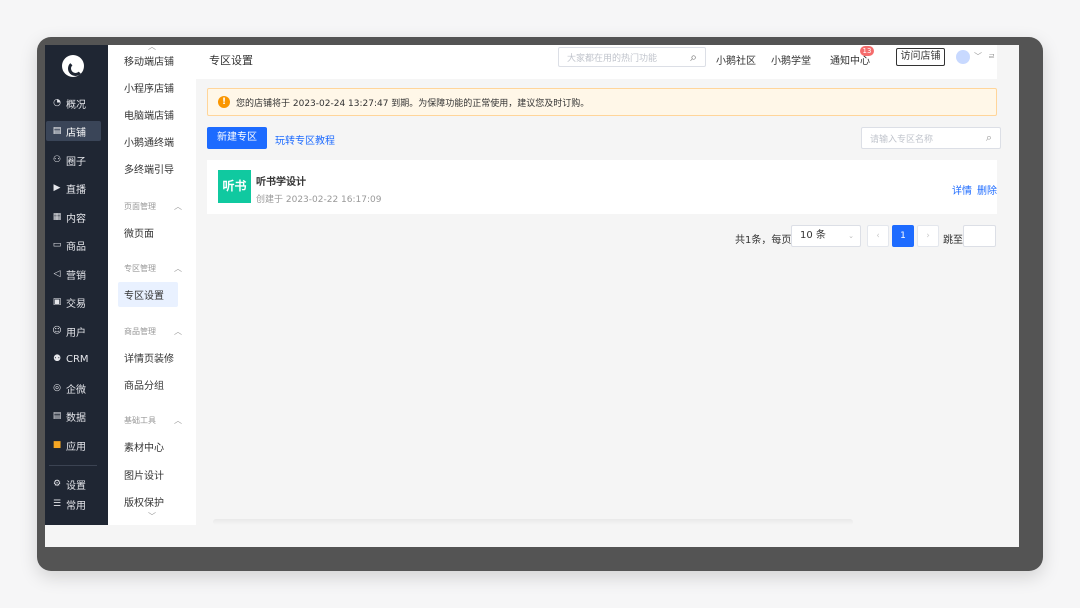 The image size is (1080, 608). What do you see at coordinates (57, 445) in the screenshot?
I see `apps-icon: ■` at bounding box center [57, 445].